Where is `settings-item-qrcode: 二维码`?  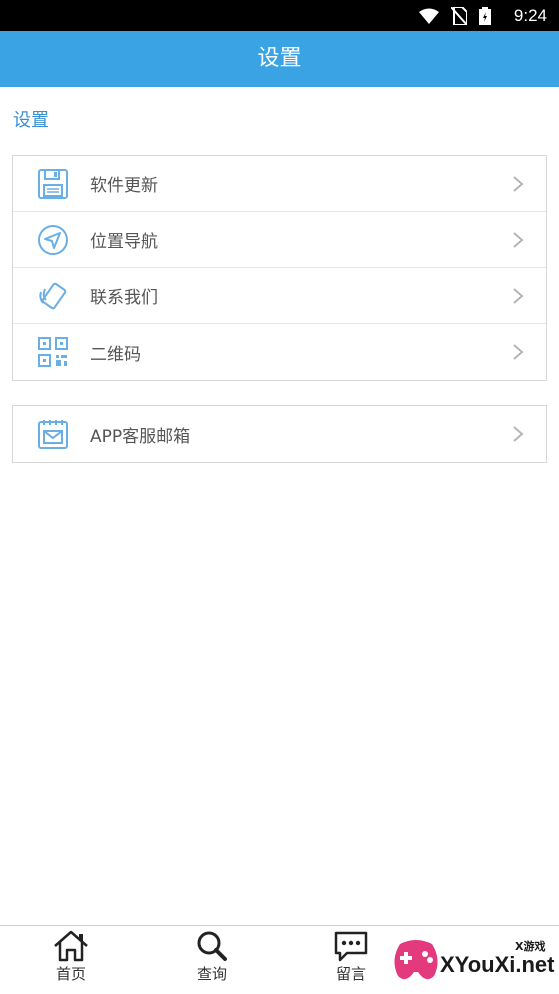
settings-item-qrcode: 二维码 is located at coordinates (279, 352).